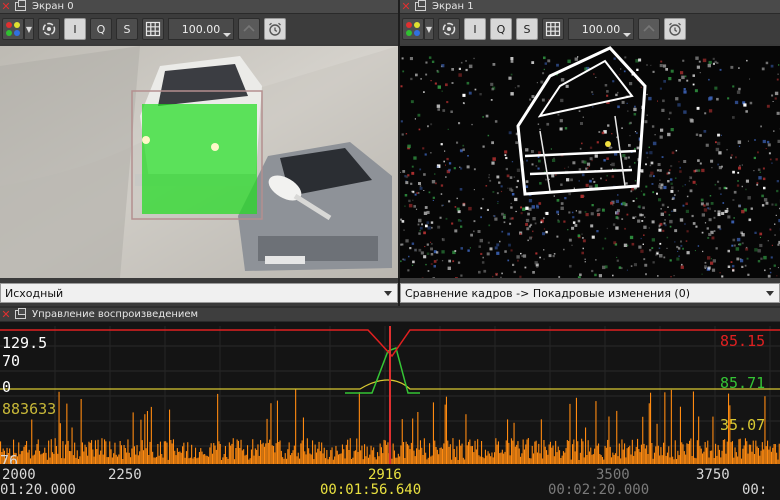 The image size is (780, 500). I want to click on screen-1-titlebar: ✕ Экран 1, so click(590, 7).